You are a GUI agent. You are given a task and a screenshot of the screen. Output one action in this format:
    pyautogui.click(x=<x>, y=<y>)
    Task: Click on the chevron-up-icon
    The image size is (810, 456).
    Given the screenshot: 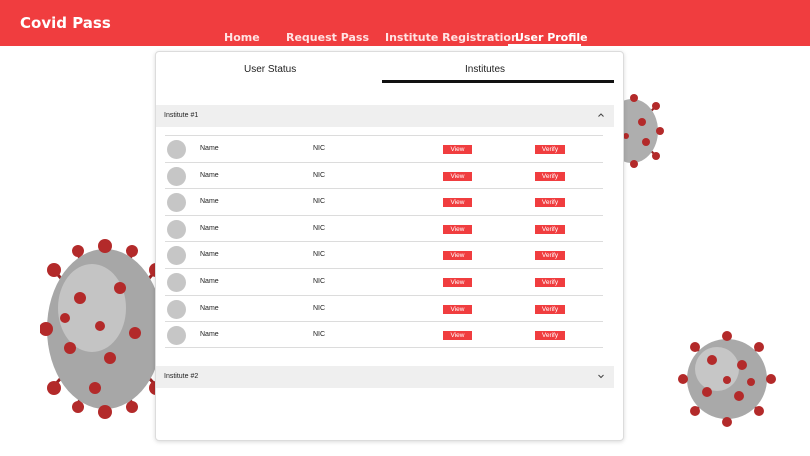 What is the action you would take?
    pyautogui.click(x=601, y=115)
    